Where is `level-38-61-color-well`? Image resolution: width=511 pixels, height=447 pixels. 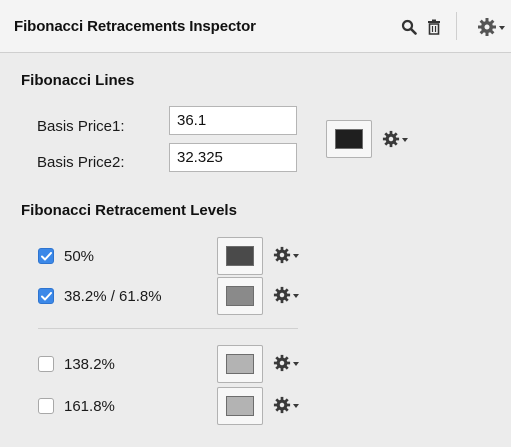
level-38-61-color-well is located at coordinates (240, 296).